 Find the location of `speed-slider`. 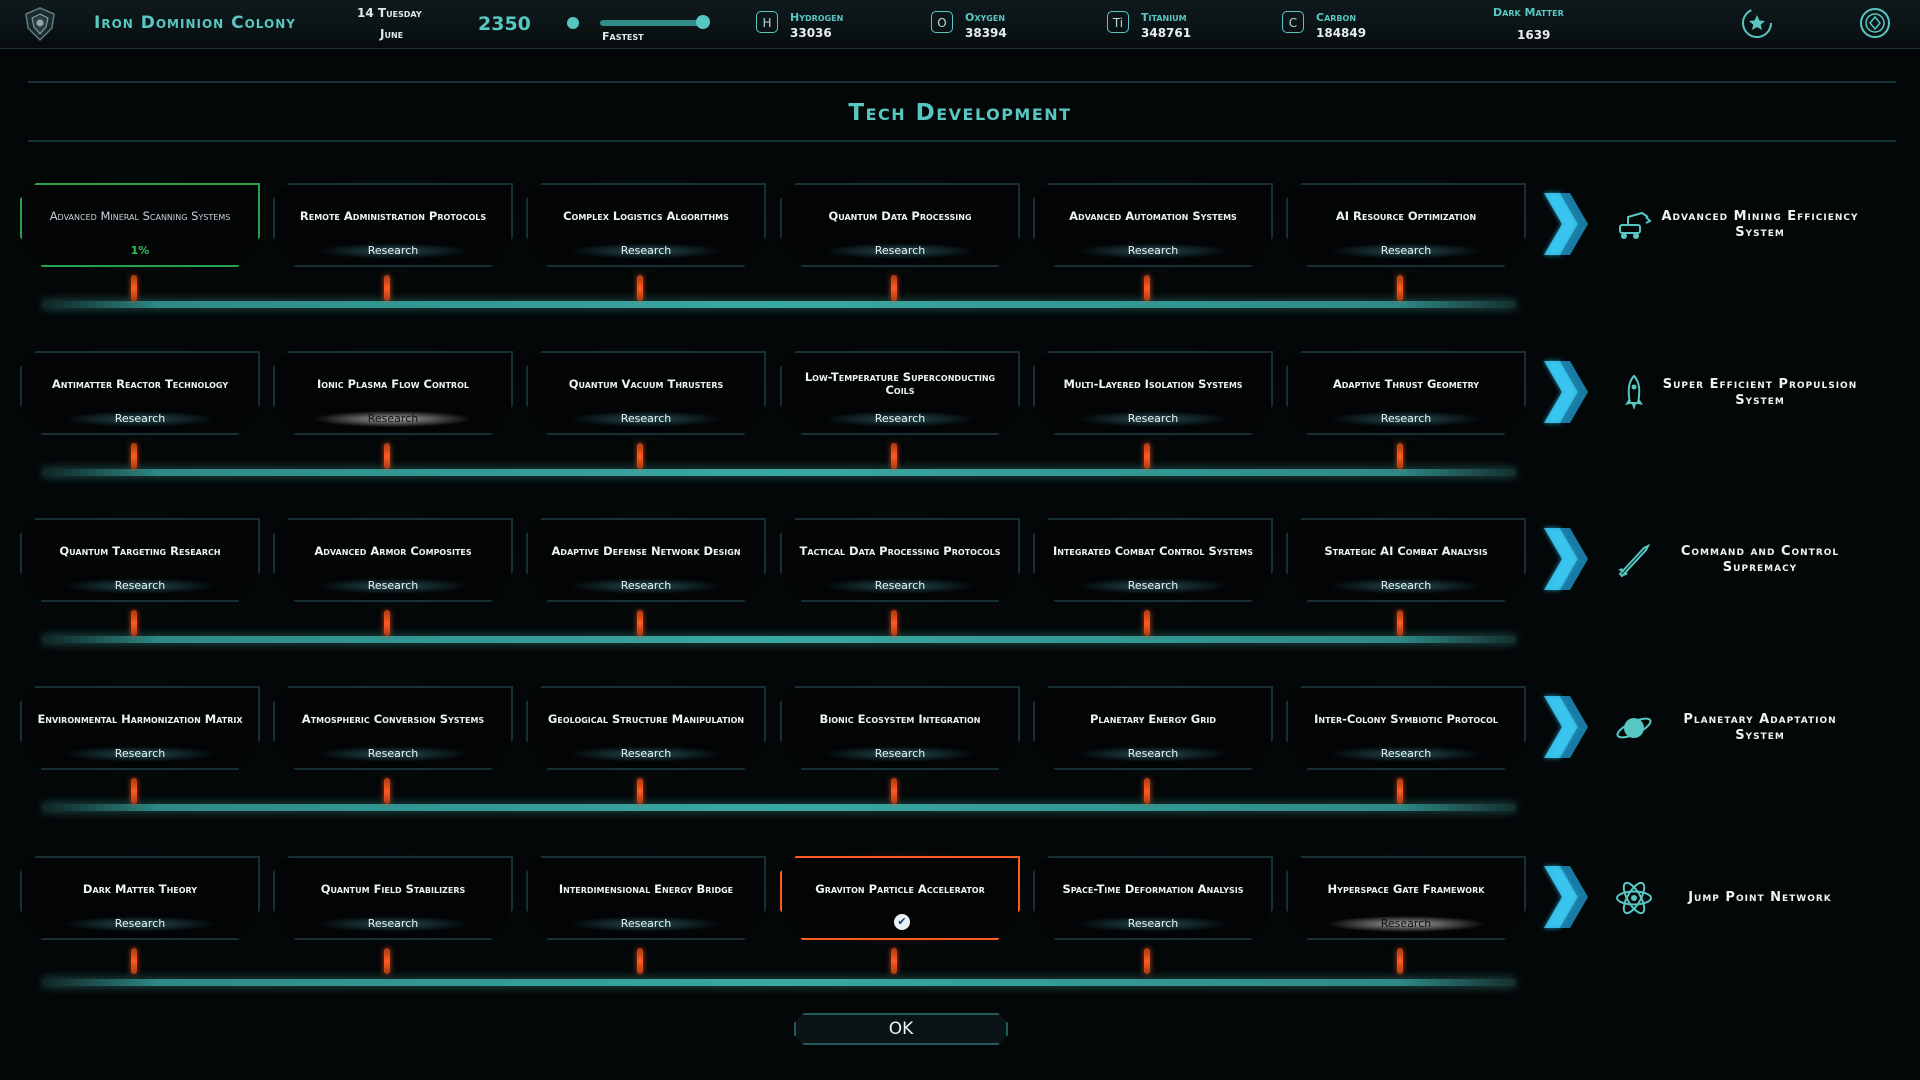

speed-slider is located at coordinates (651, 23).